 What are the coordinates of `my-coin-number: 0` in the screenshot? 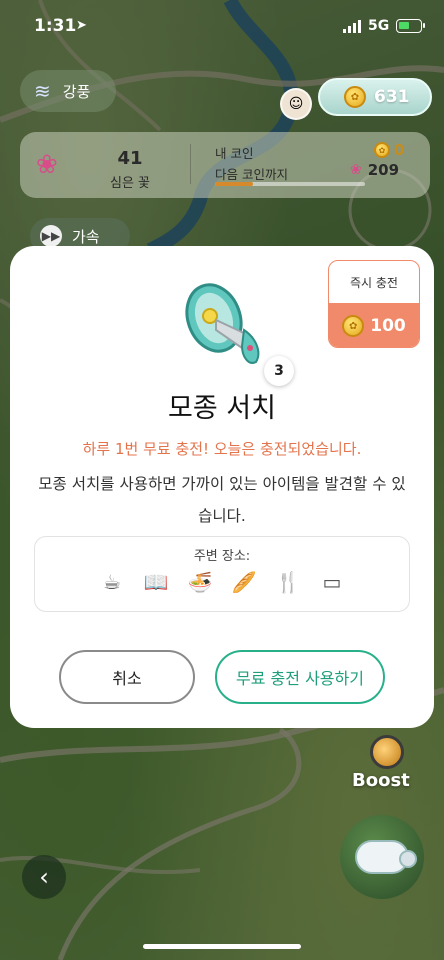 It's located at (399, 150).